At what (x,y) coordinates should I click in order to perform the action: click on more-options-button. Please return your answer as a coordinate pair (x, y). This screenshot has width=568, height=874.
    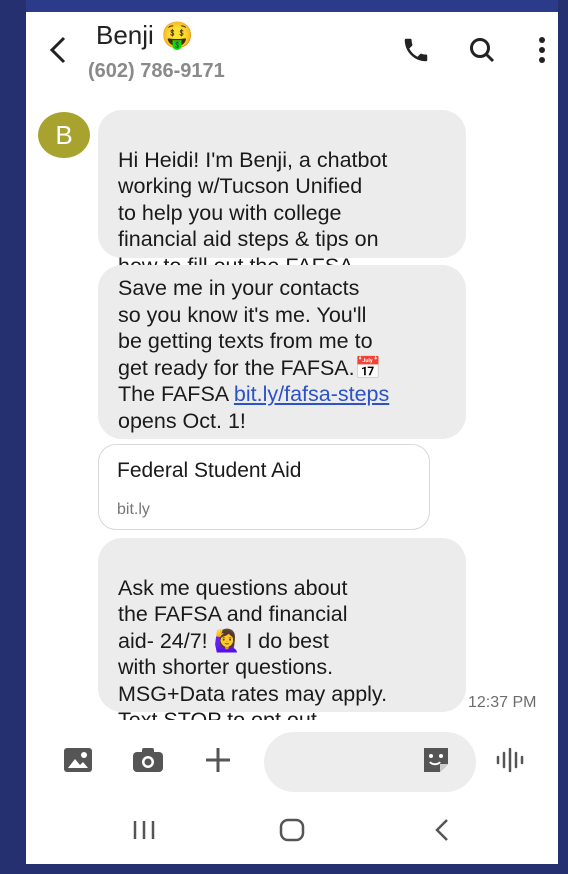
    Looking at the image, I should click on (542, 50).